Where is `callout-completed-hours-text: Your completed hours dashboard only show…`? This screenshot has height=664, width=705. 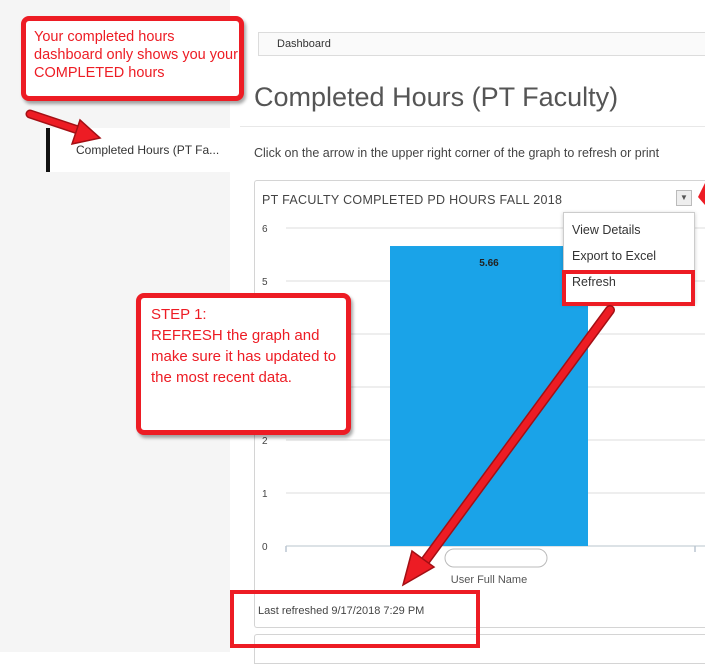 callout-completed-hours-text: Your completed hours dashboard only show… is located at coordinates (136, 55).